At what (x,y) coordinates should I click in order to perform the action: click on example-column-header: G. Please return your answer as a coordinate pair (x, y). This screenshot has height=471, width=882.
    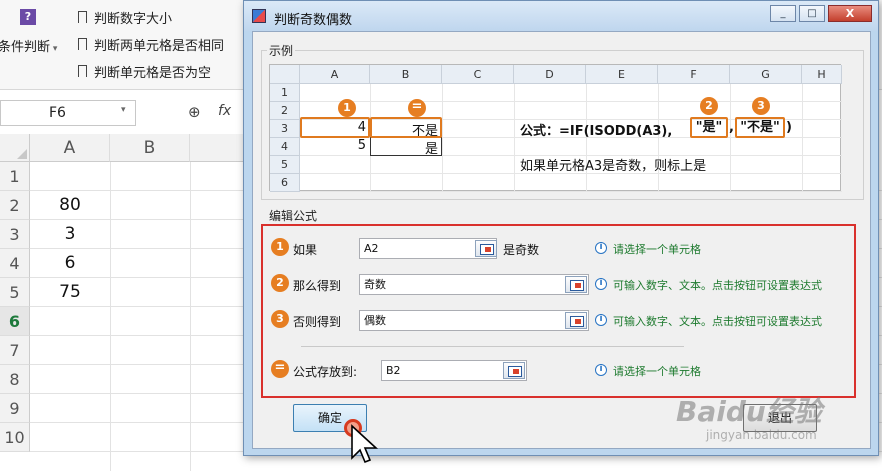
    Looking at the image, I should click on (766, 74).